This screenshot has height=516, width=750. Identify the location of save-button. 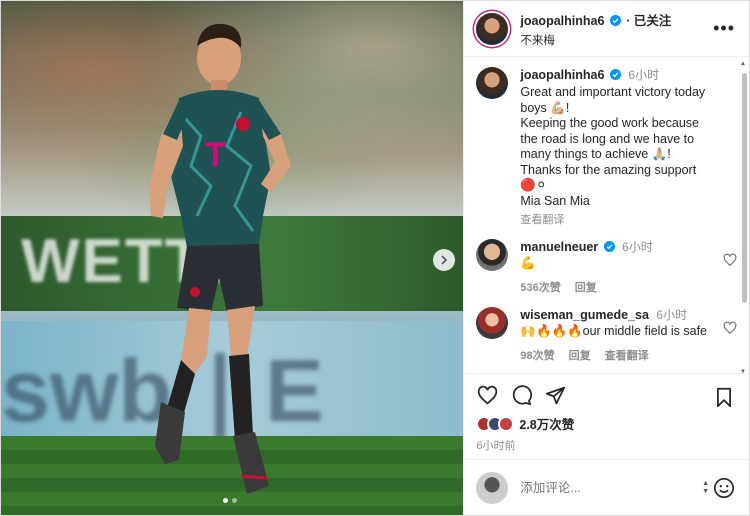
(724, 397).